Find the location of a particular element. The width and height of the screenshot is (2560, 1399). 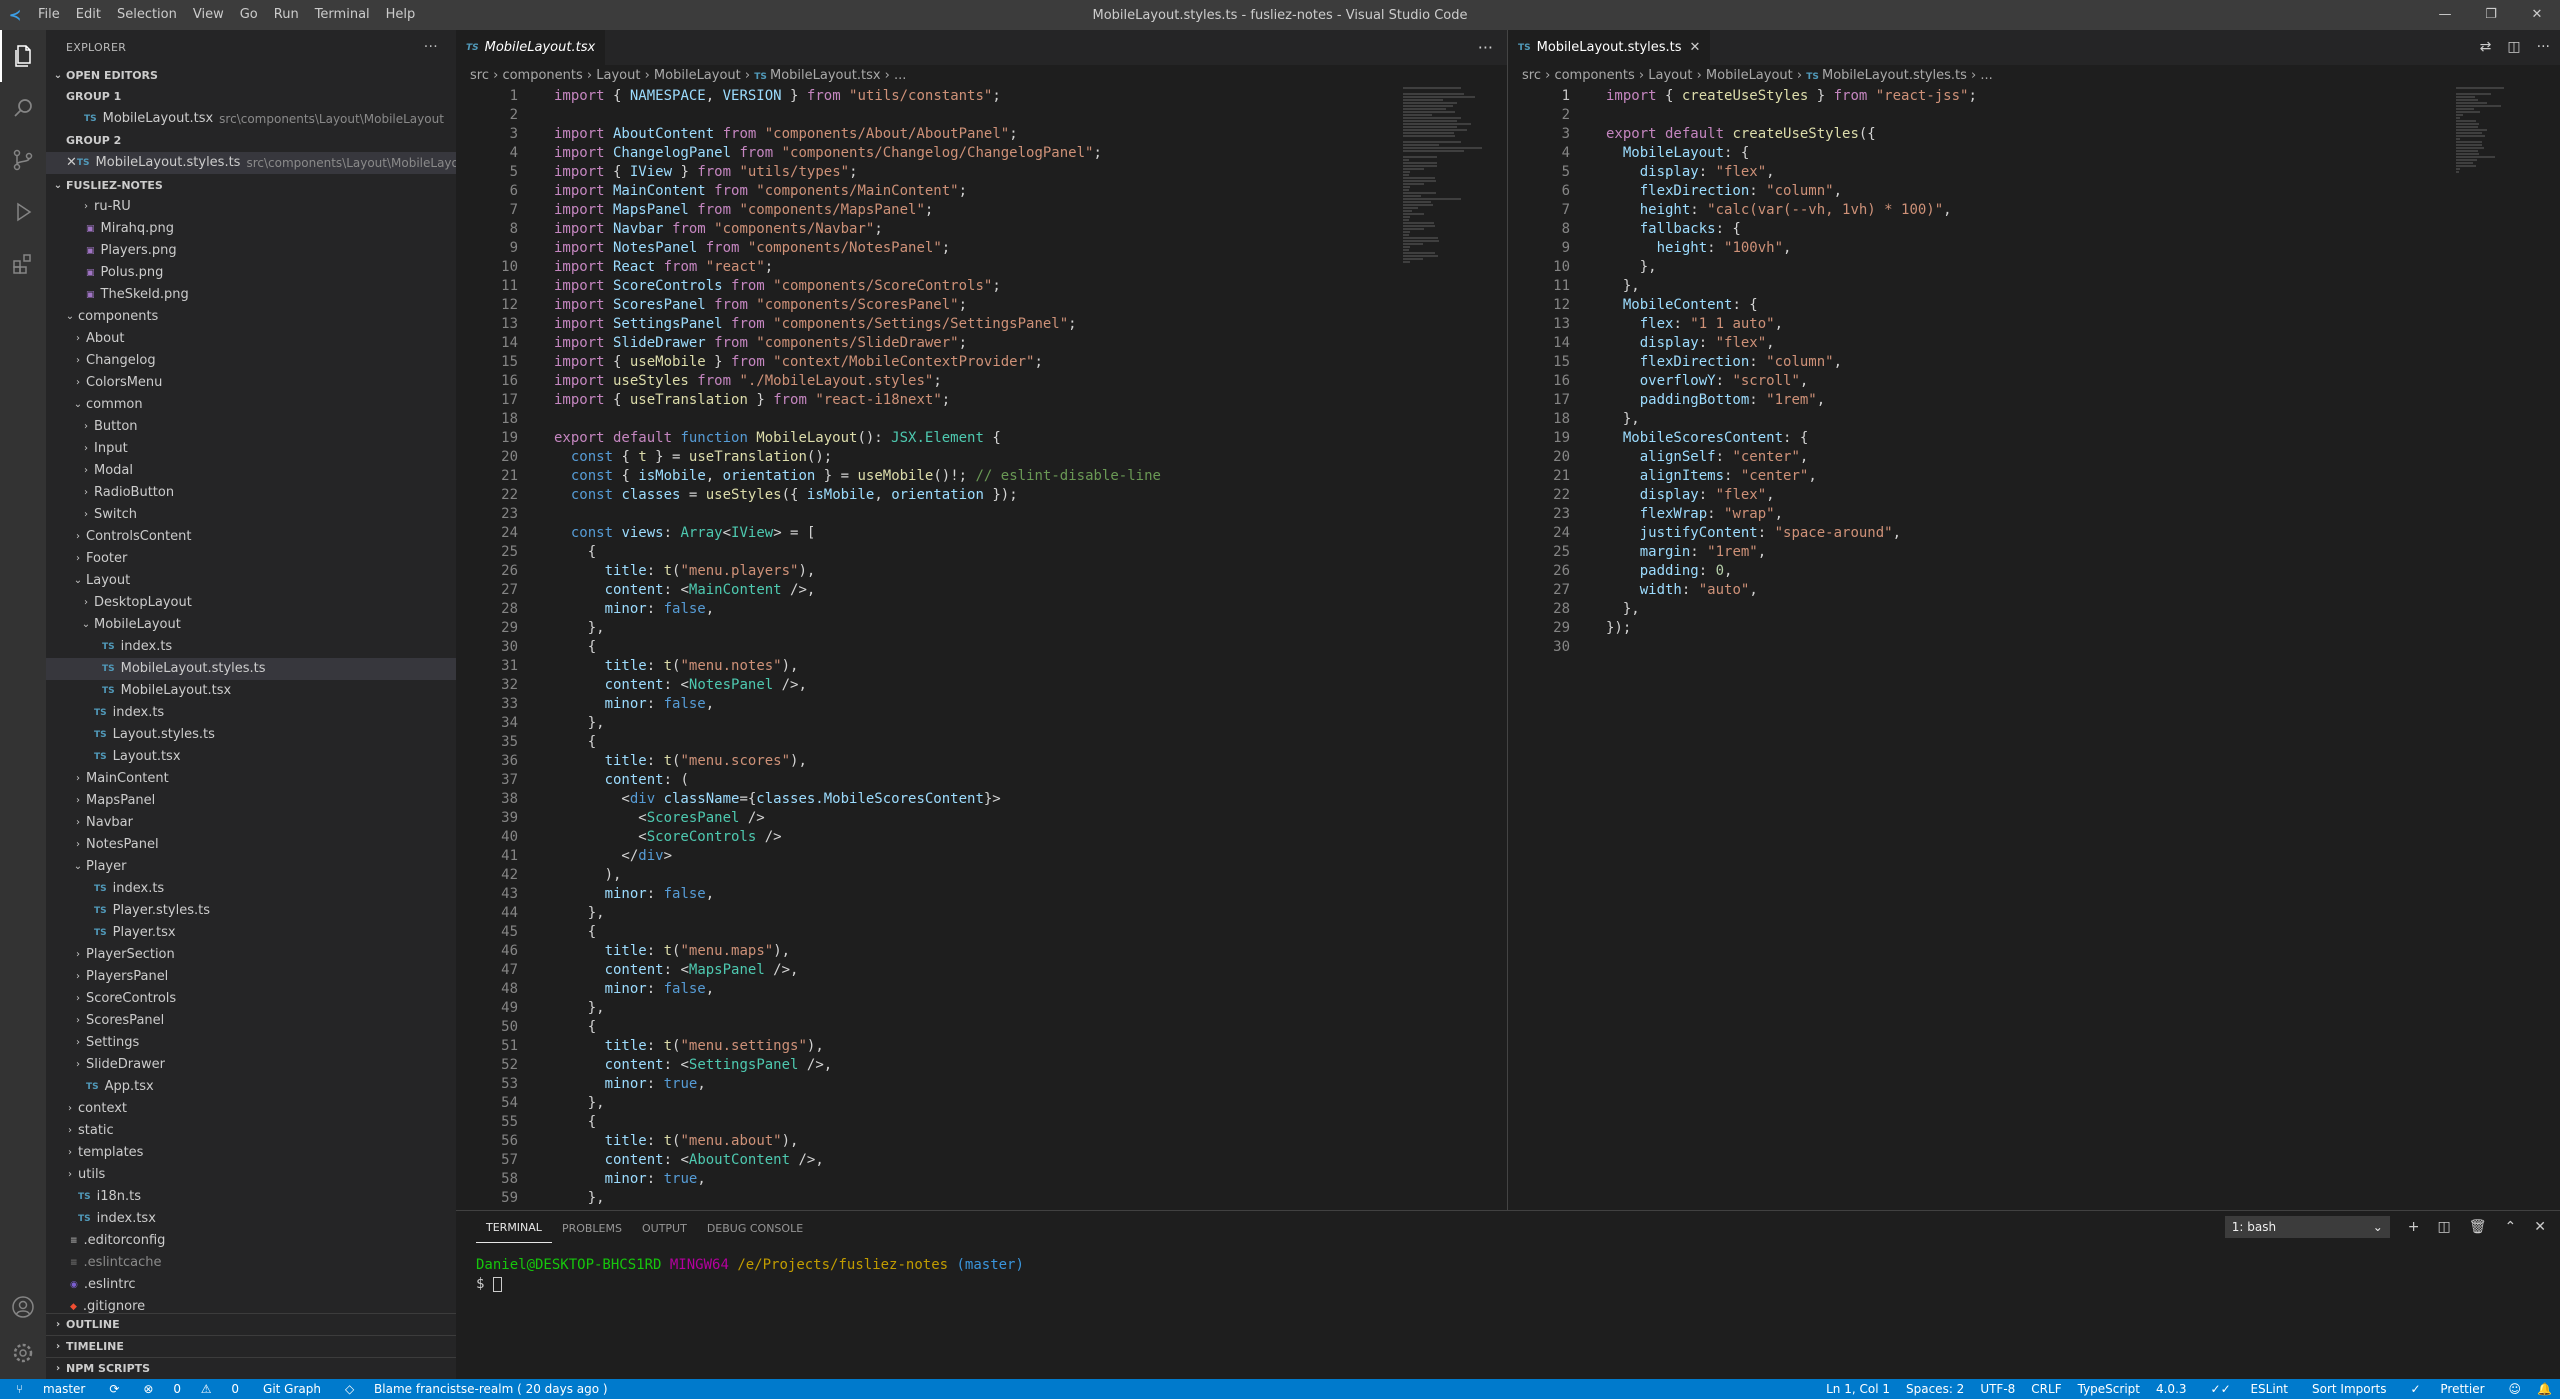

cursor-position: Ln 1, Col 1 is located at coordinates (1858, 1389).